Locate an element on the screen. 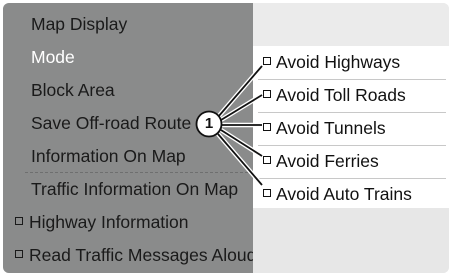 Image resolution: width=452 pixels, height=276 pixels. callout-number: 1 is located at coordinates (209, 123).